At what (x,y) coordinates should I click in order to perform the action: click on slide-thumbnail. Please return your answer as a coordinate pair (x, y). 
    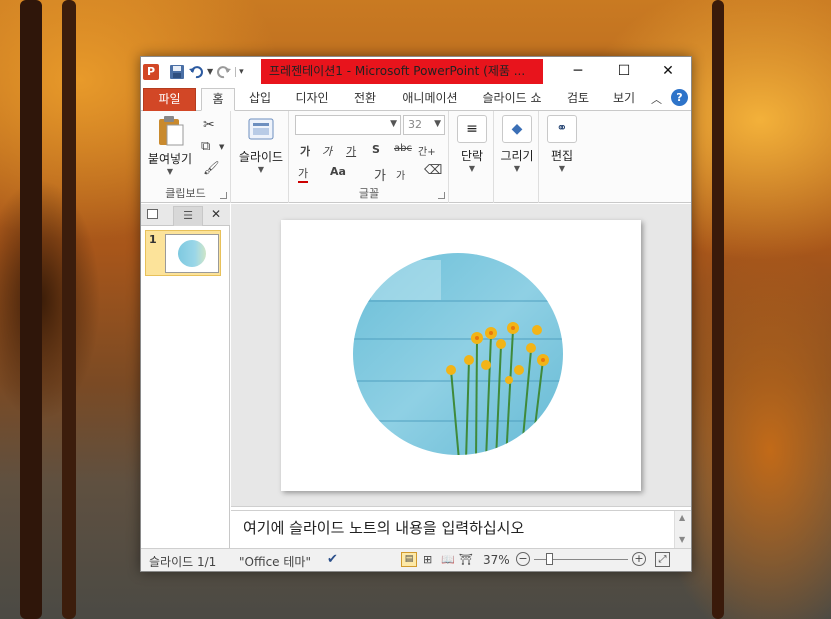
    Looking at the image, I should click on (192, 253).